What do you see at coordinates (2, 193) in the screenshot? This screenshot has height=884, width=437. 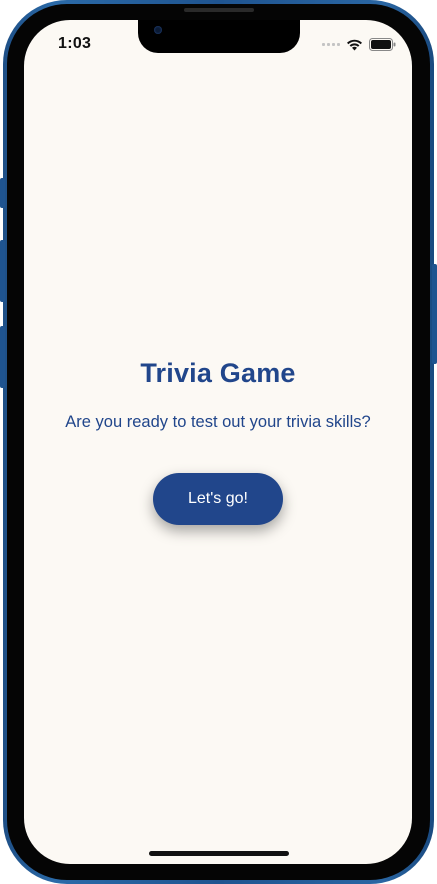 I see `mute-switch` at bounding box center [2, 193].